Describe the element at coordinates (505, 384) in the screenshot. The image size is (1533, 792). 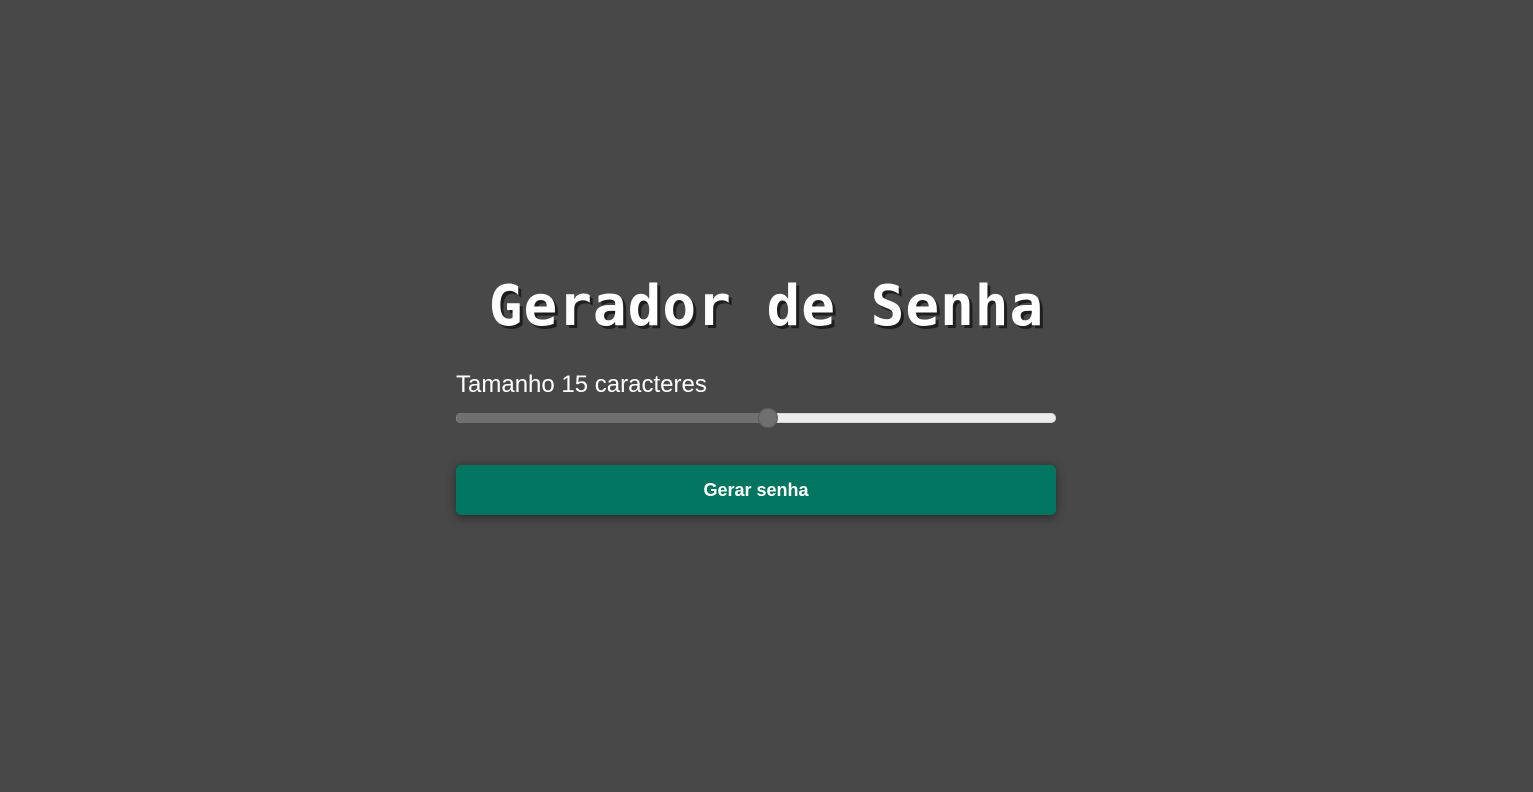
I see `size-label-prefix: Tamanho` at that location.